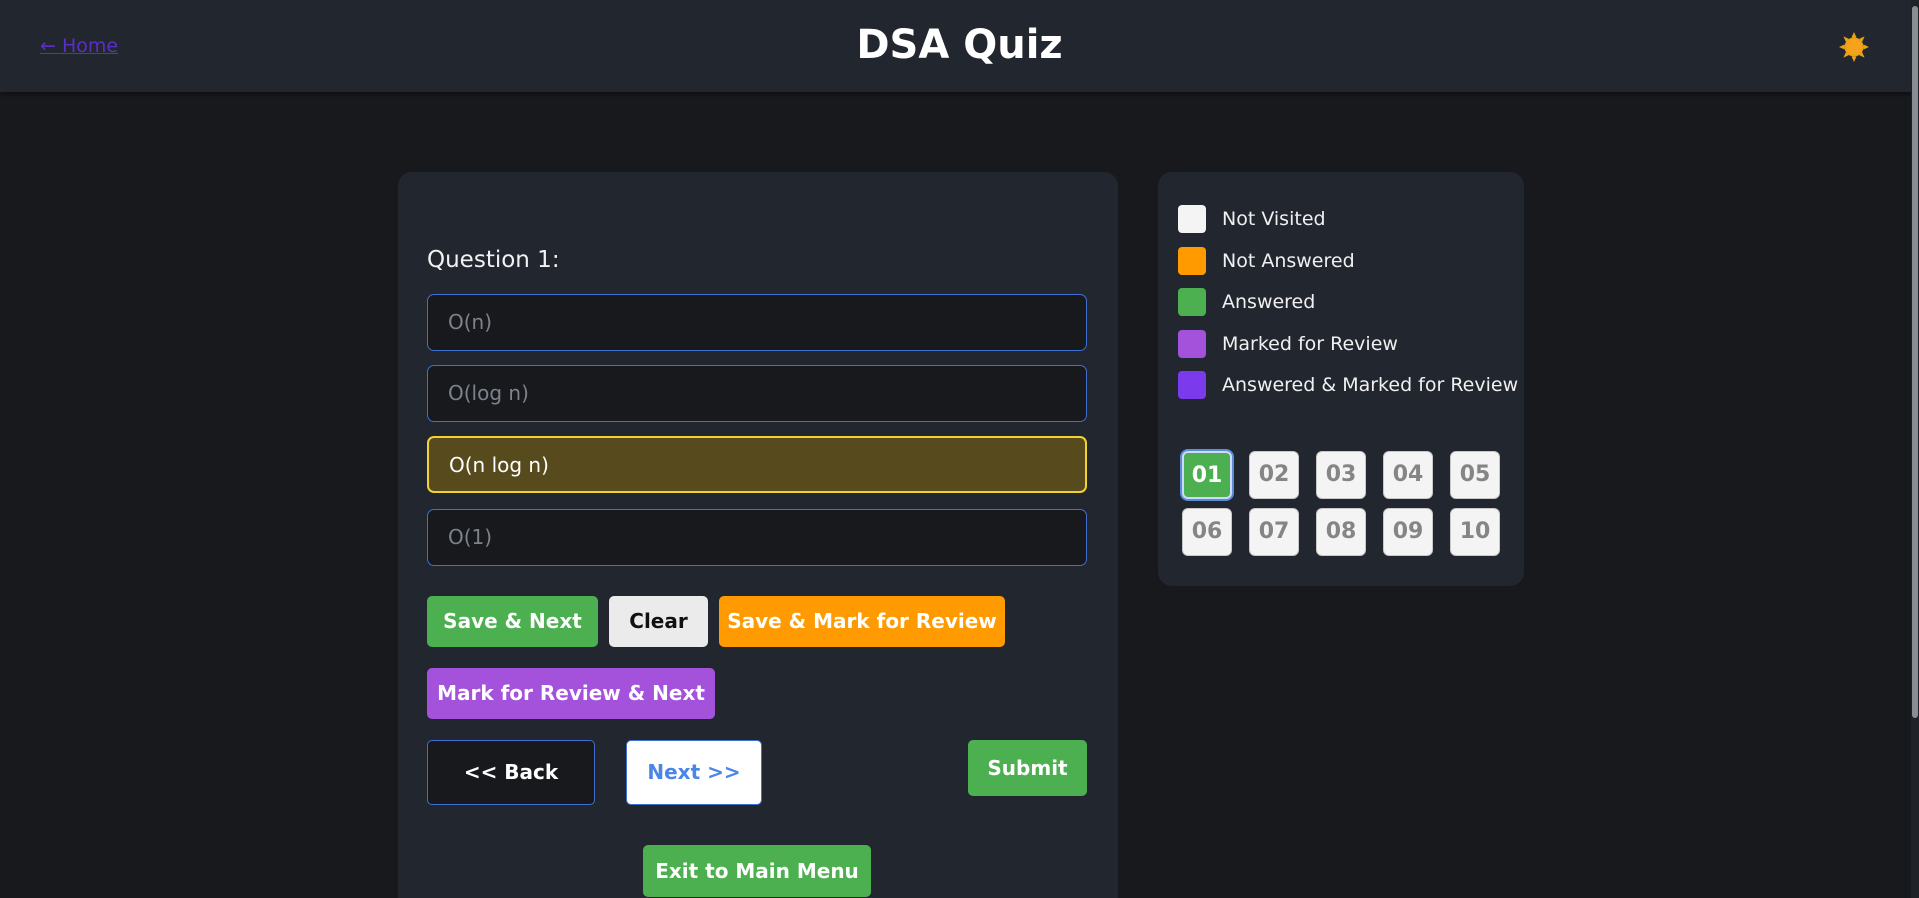  What do you see at coordinates (658, 621) in the screenshot?
I see `clear-button: Clear` at bounding box center [658, 621].